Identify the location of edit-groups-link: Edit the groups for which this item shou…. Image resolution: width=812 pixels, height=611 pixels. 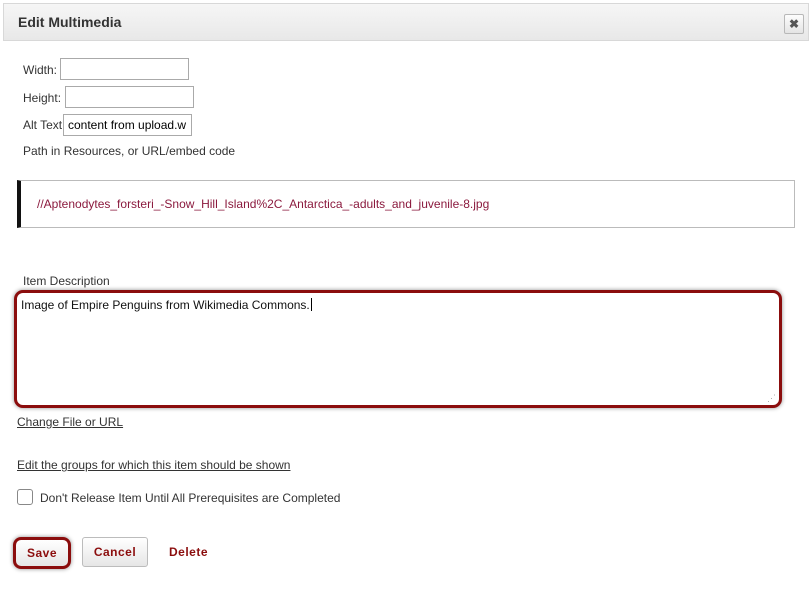
(153, 465).